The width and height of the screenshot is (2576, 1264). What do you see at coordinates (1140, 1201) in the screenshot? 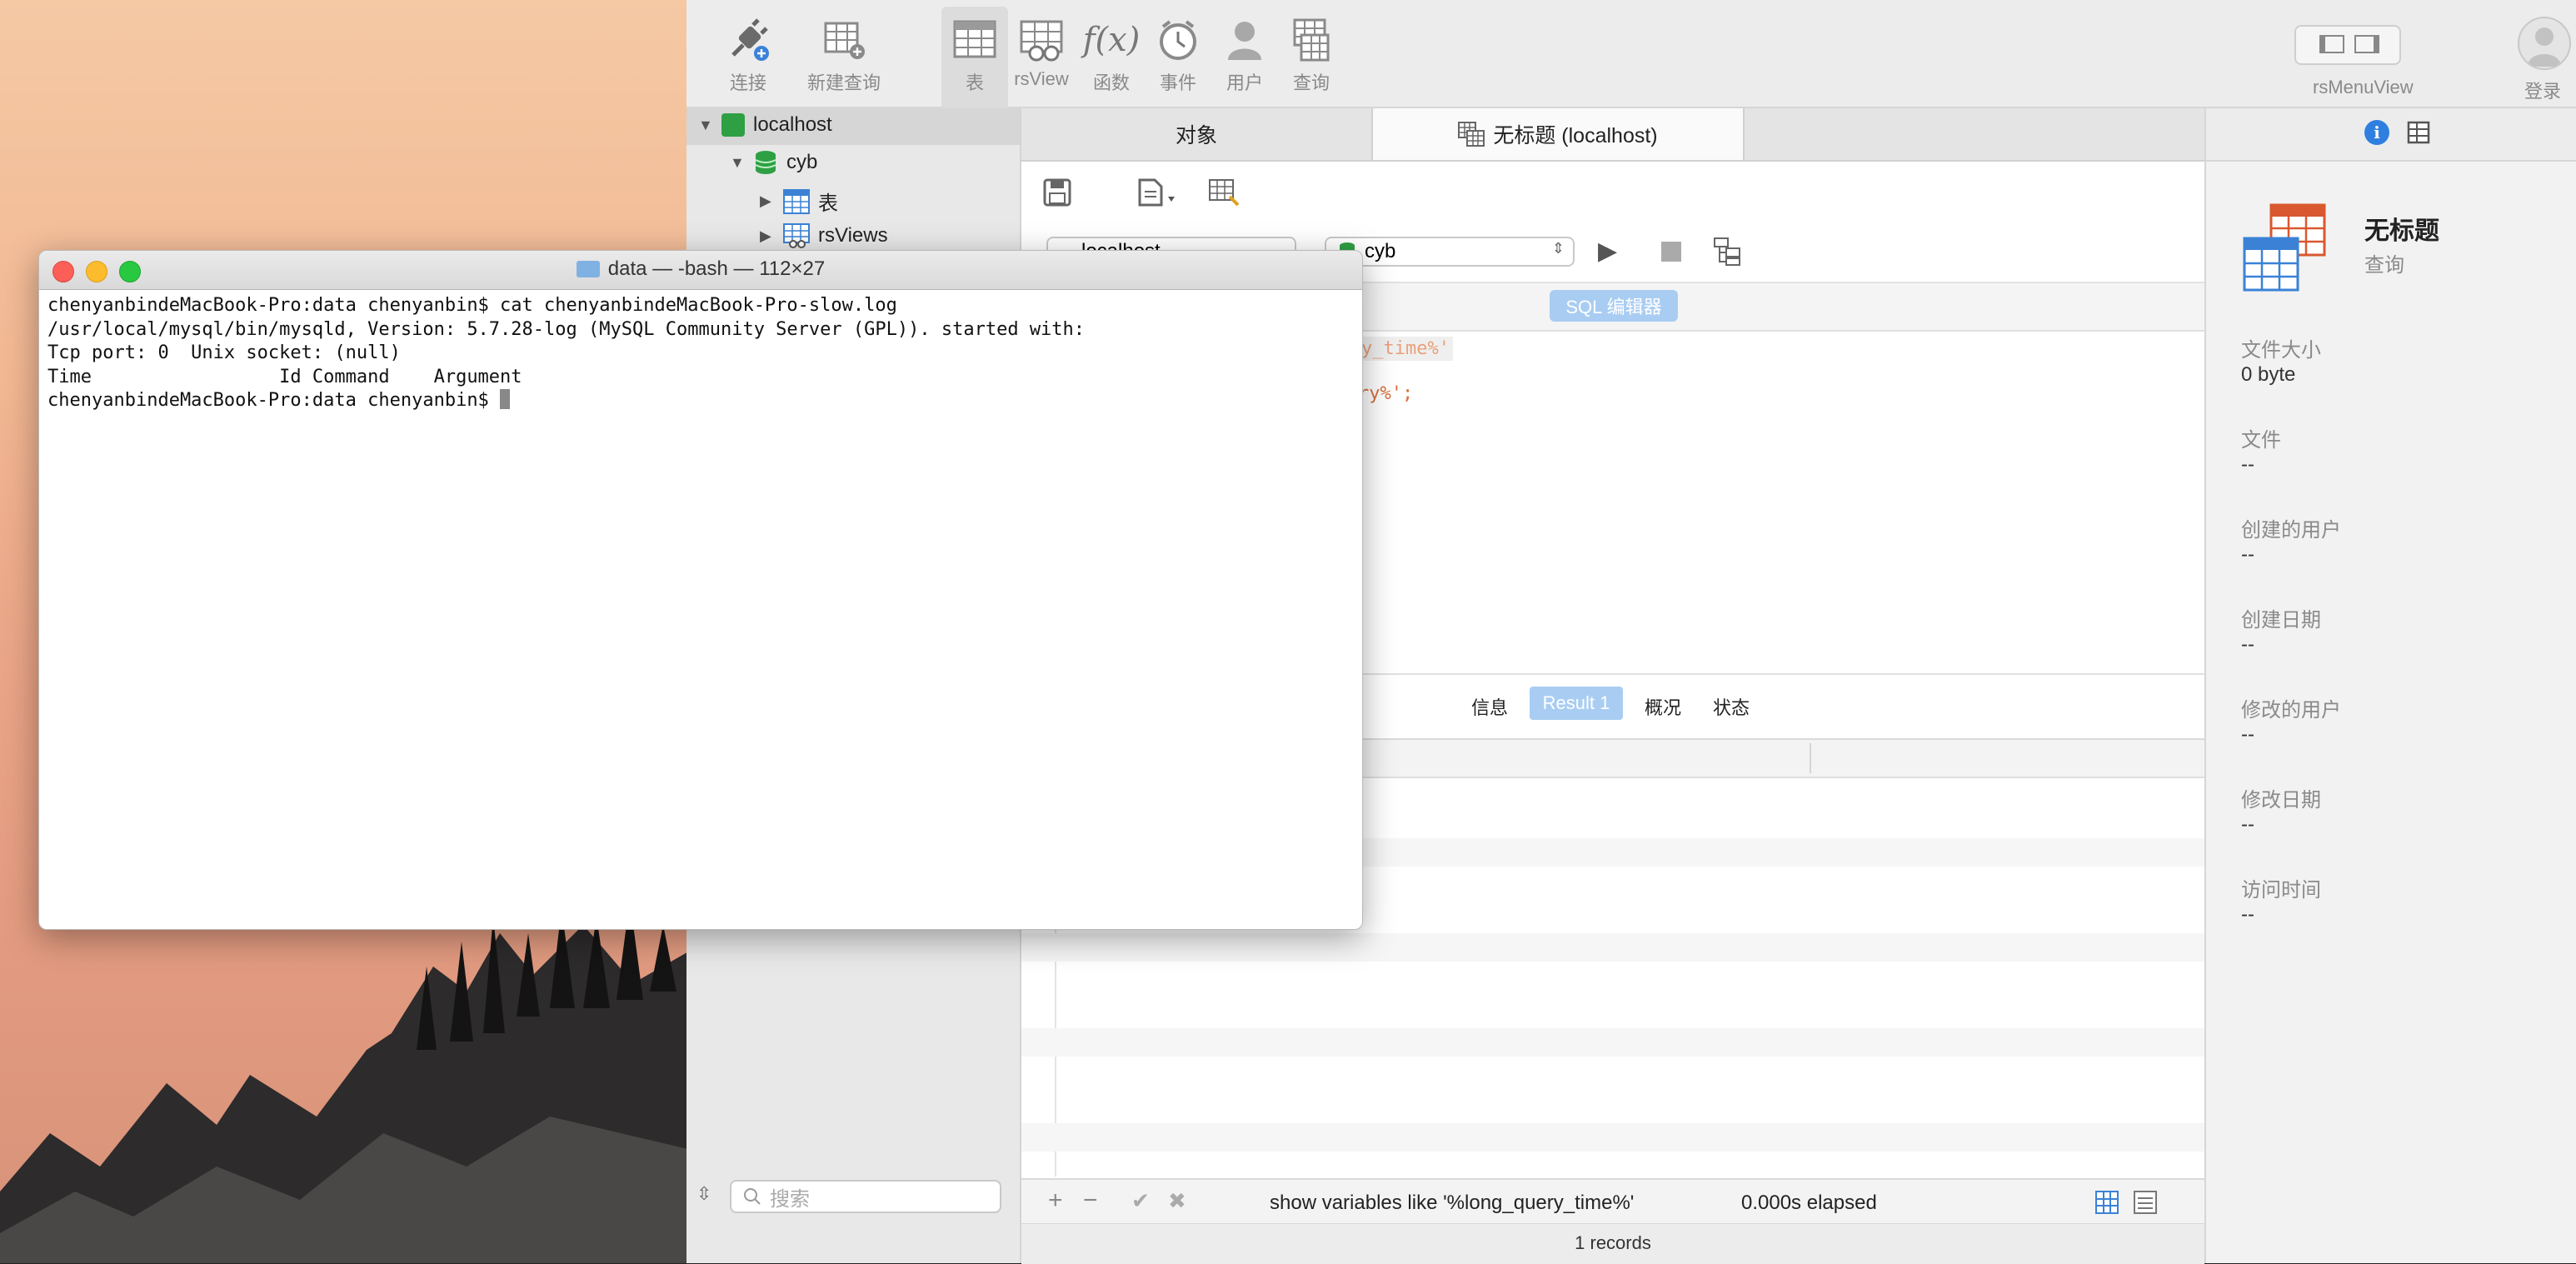
I see `apply-icon: ✔` at bounding box center [1140, 1201].